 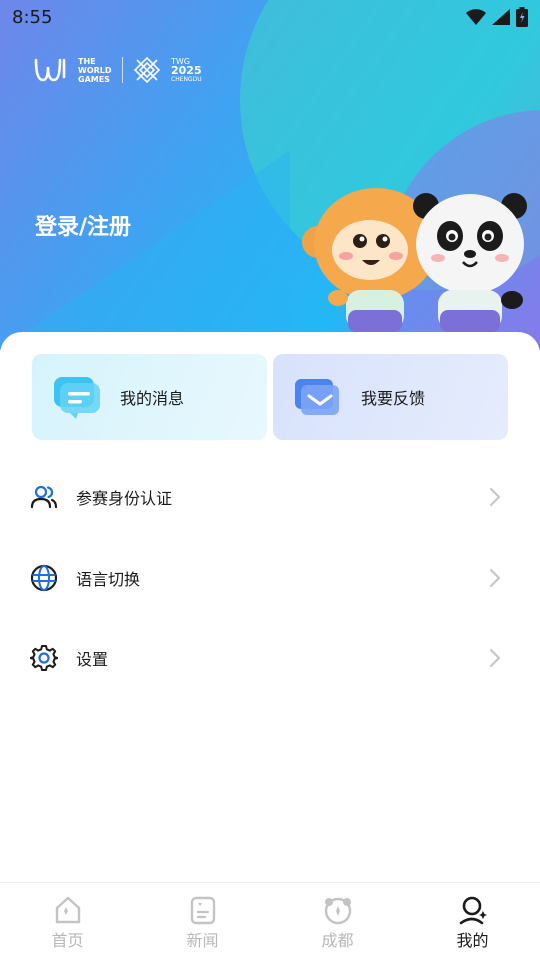 I want to click on decor-triangle, so click(x=145, y=250).